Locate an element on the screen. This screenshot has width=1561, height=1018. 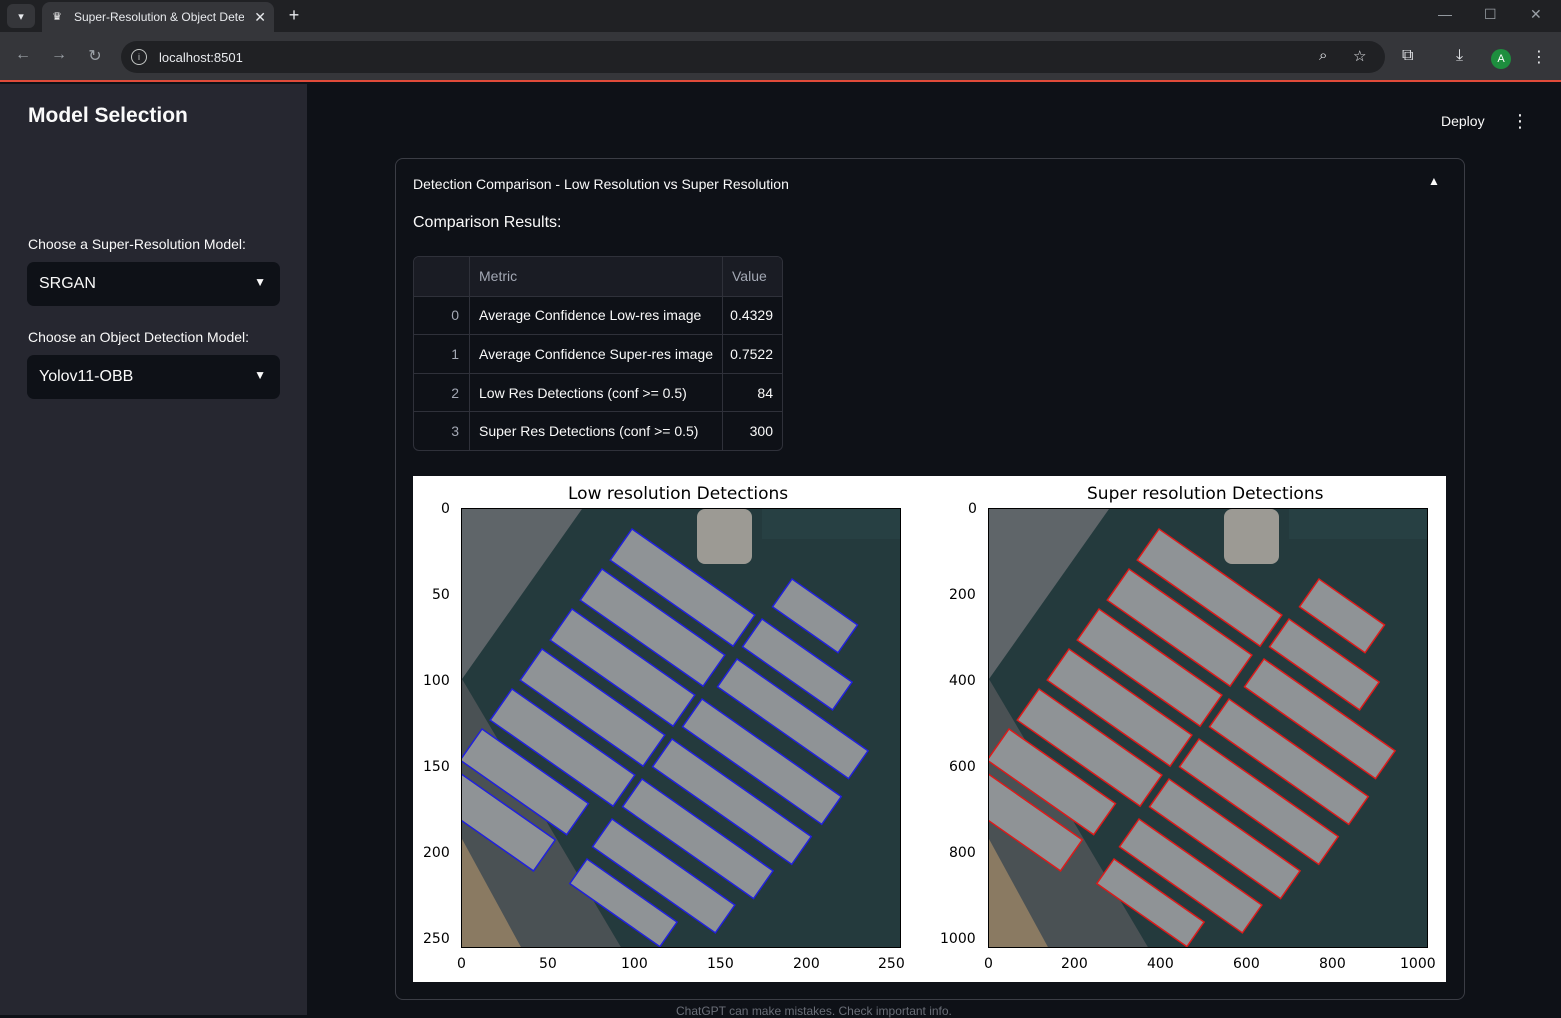
od-model-label: Choose an Object Detection Model: is located at coordinates (139, 337).